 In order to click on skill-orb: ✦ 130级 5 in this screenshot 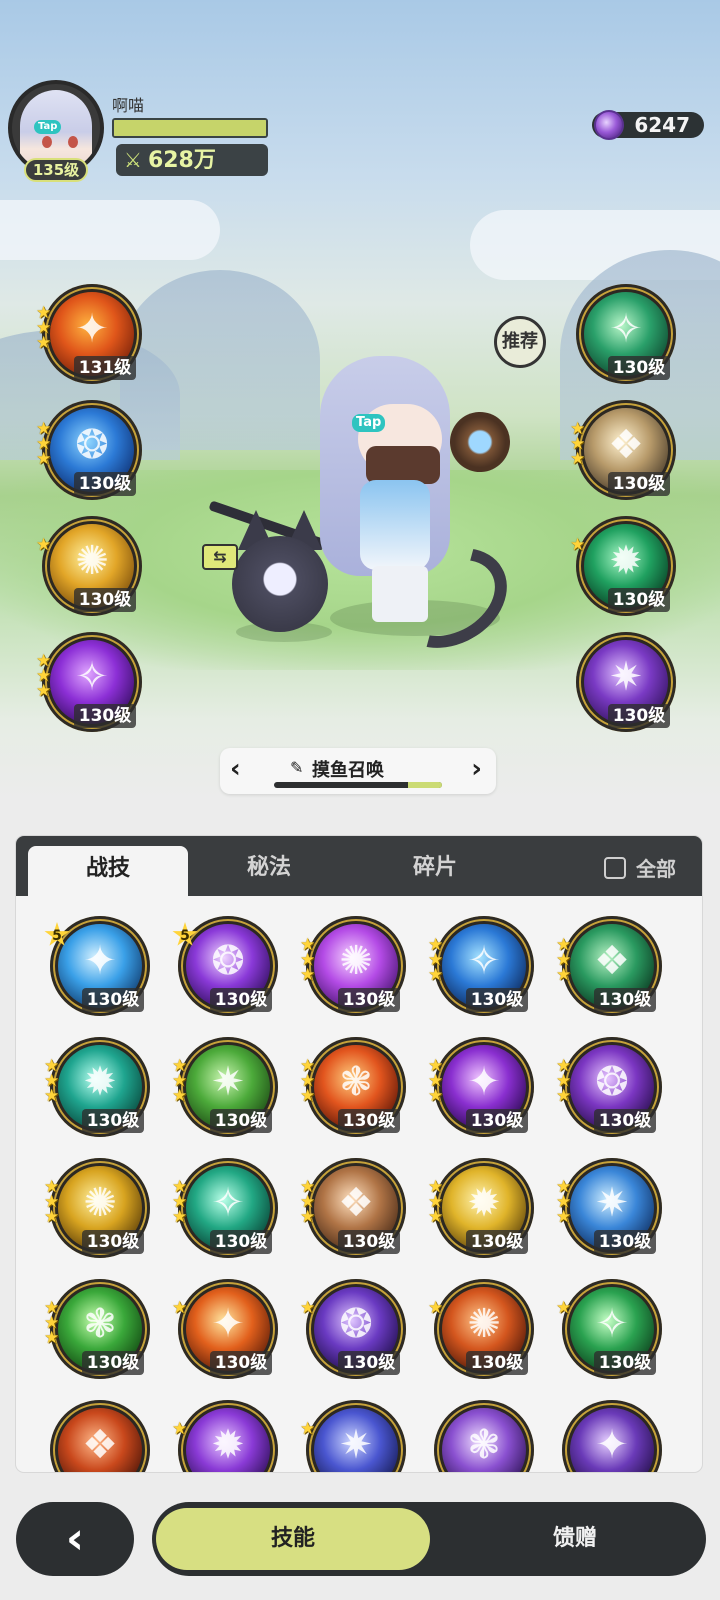, I will do `click(97, 966)`.